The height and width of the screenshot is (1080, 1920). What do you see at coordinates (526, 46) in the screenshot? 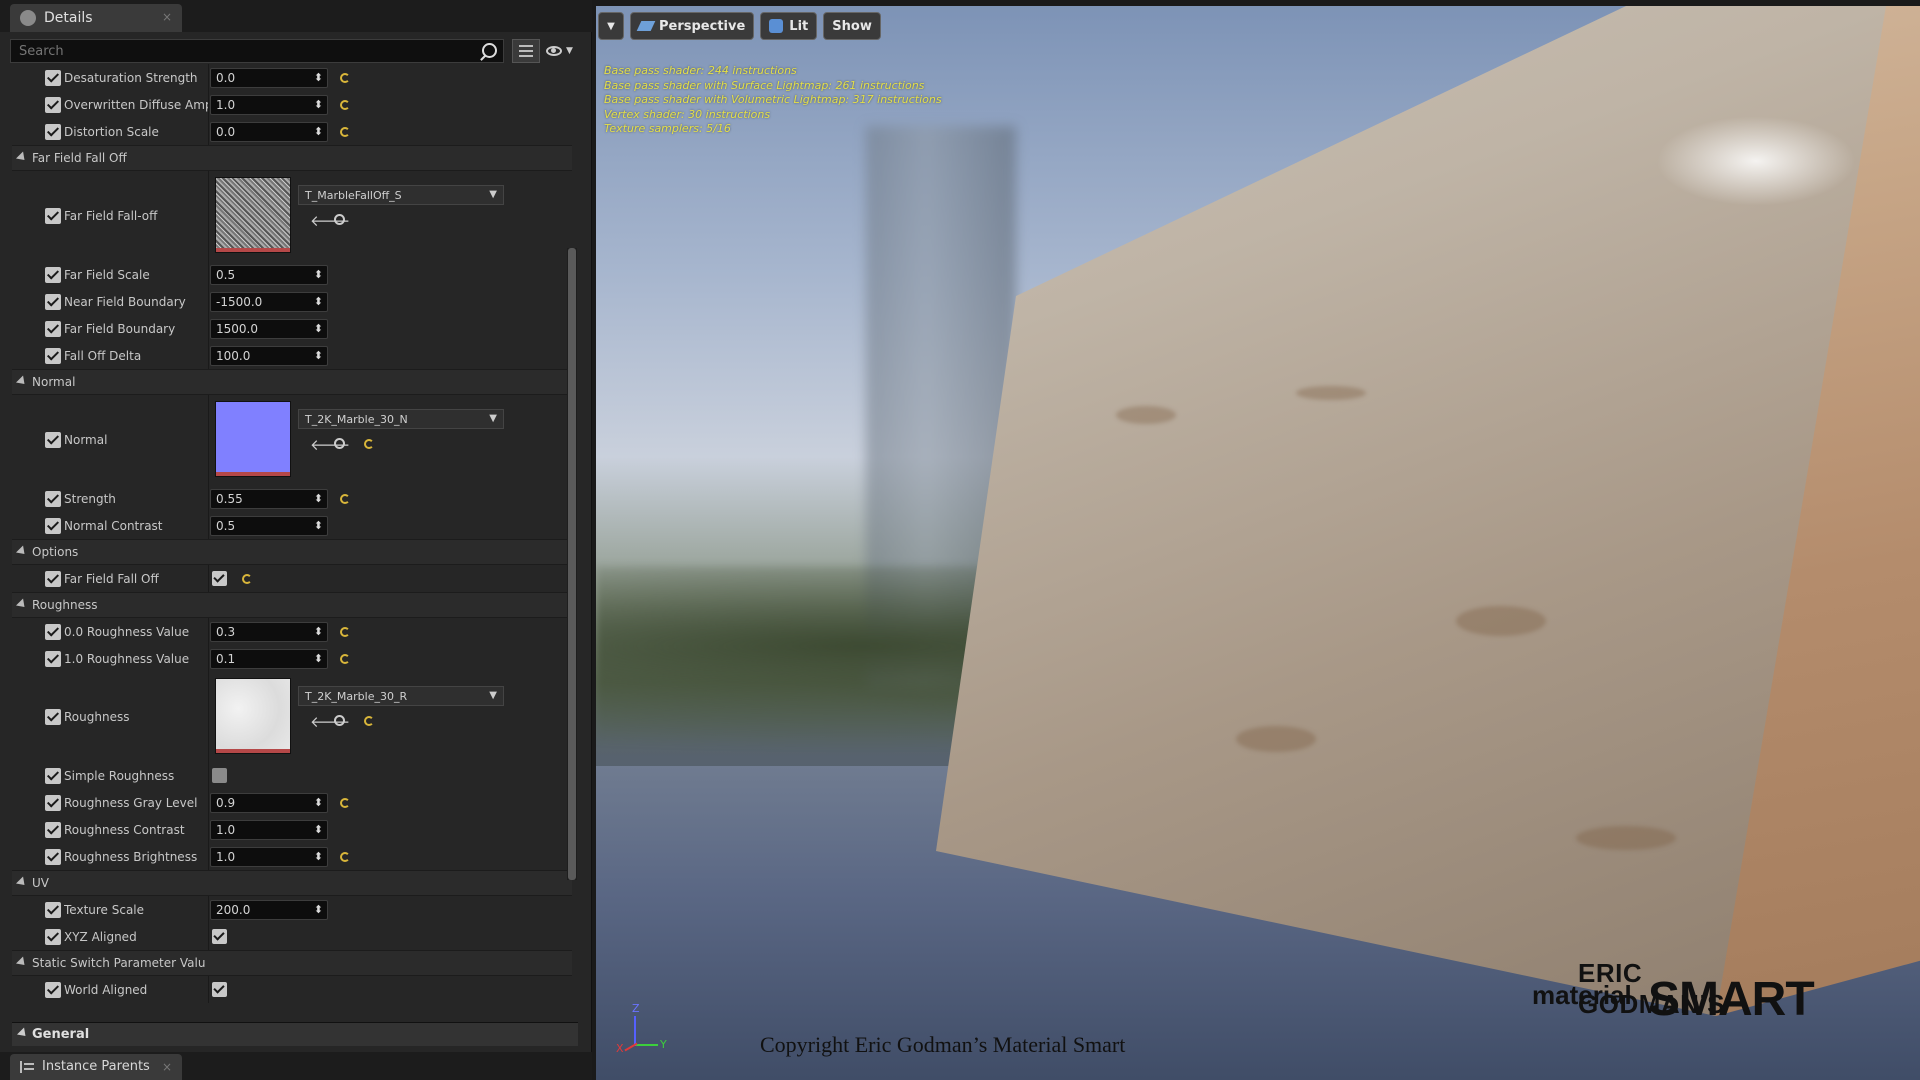
I see `list-icon` at bounding box center [526, 46].